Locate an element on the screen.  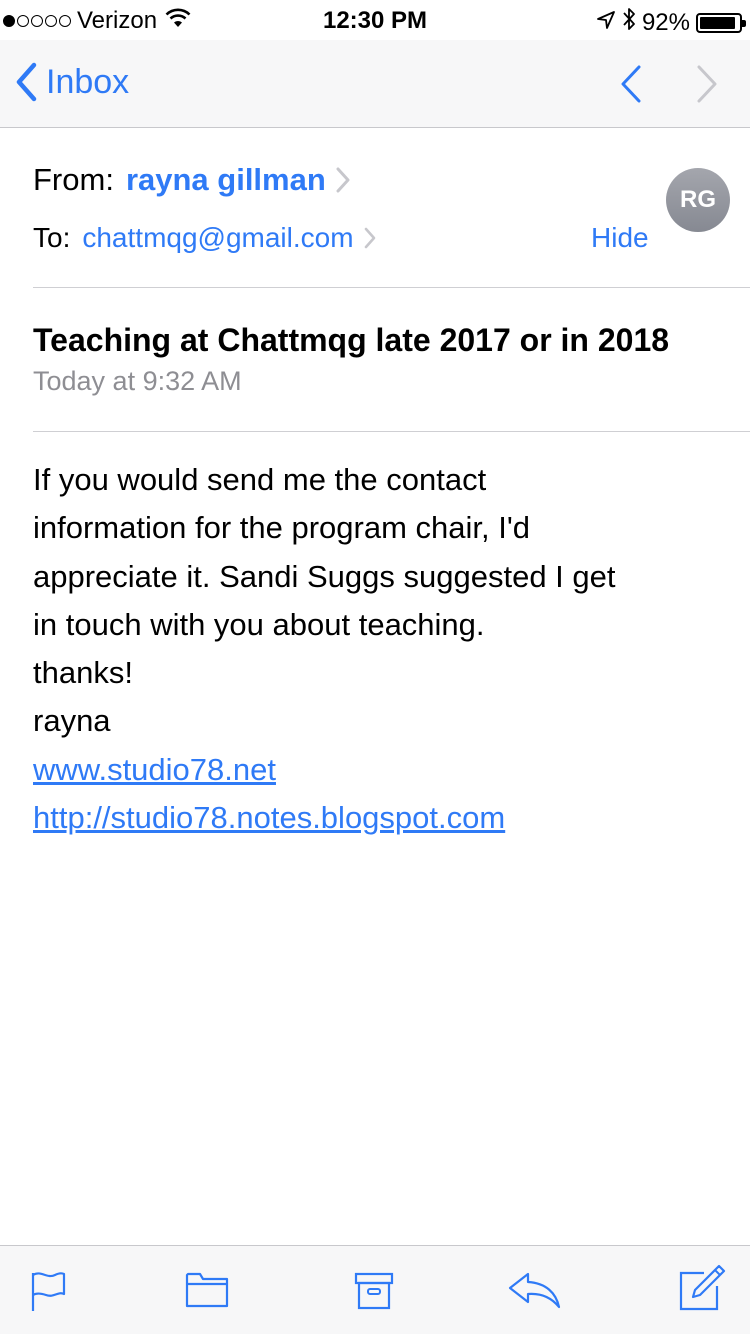
compose-icon is located at coordinates (702, 1287).